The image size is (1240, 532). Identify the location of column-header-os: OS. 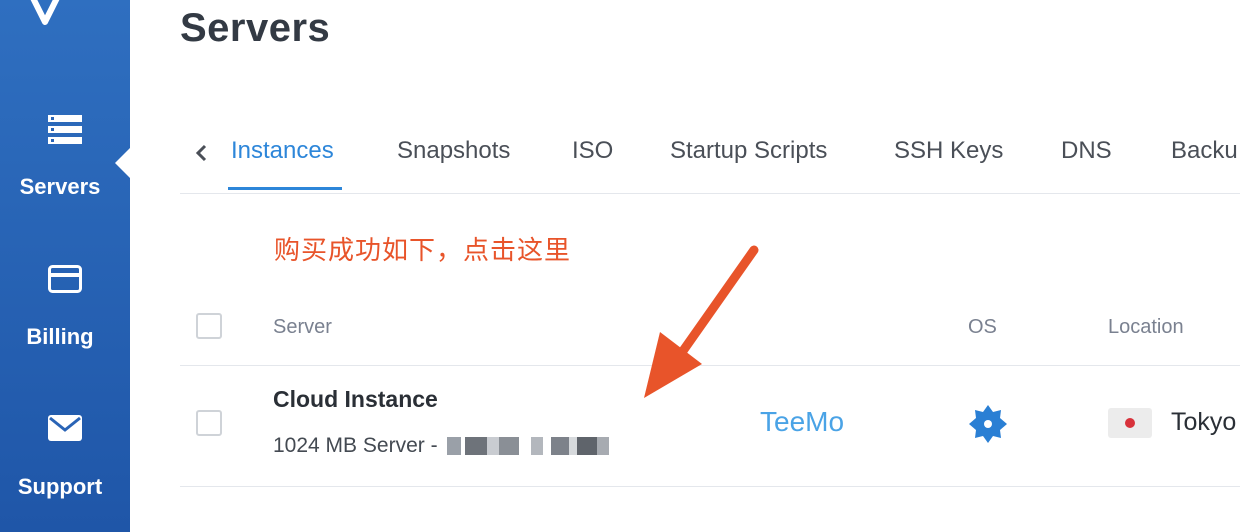
(982, 327).